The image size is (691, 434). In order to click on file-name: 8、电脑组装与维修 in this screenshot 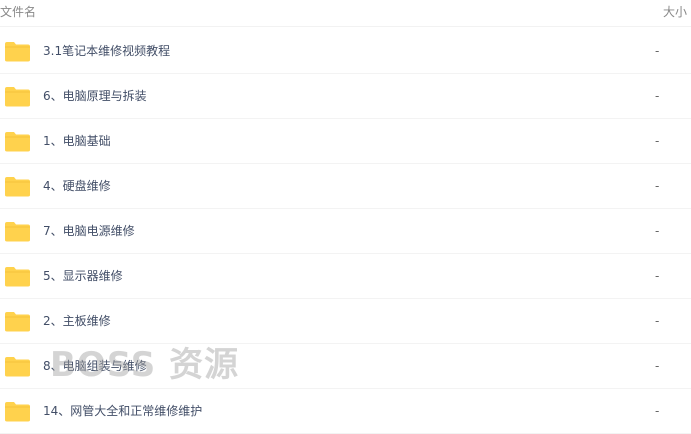, I will do `click(95, 366)`.